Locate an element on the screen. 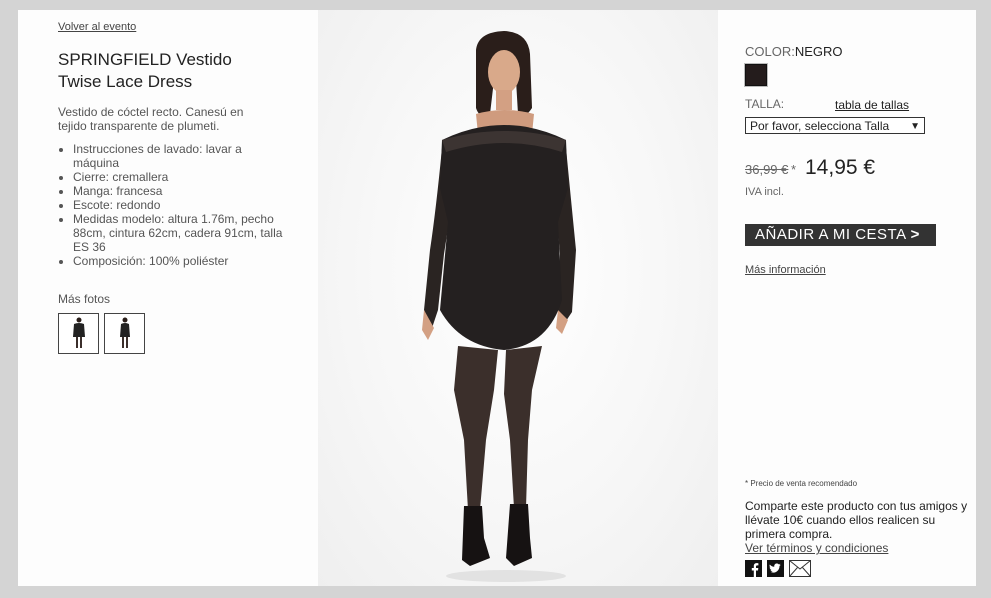 The height and width of the screenshot is (598, 991). add-to-cart-button: AÑADIR A MI CESTA > is located at coordinates (840, 235).